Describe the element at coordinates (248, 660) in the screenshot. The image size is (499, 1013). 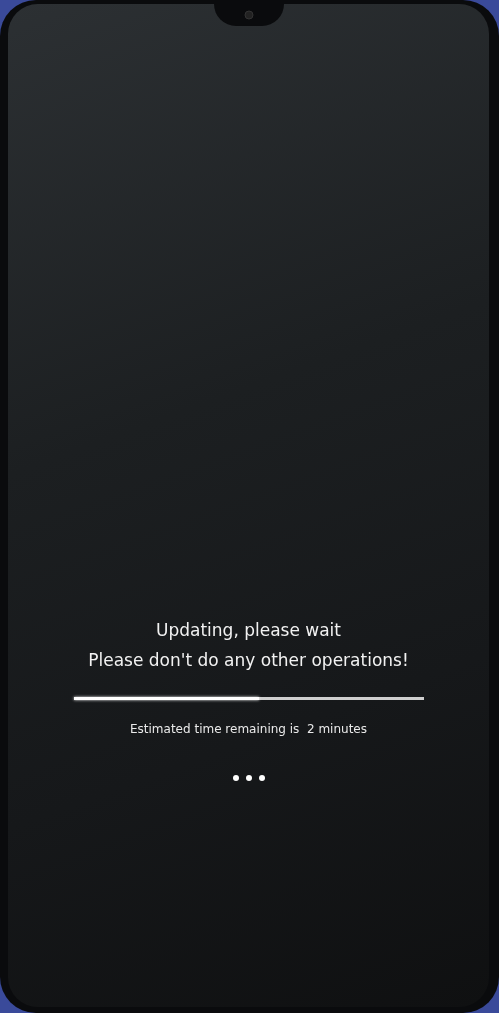
I see `warning-text: Please don't do any other operations!` at that location.